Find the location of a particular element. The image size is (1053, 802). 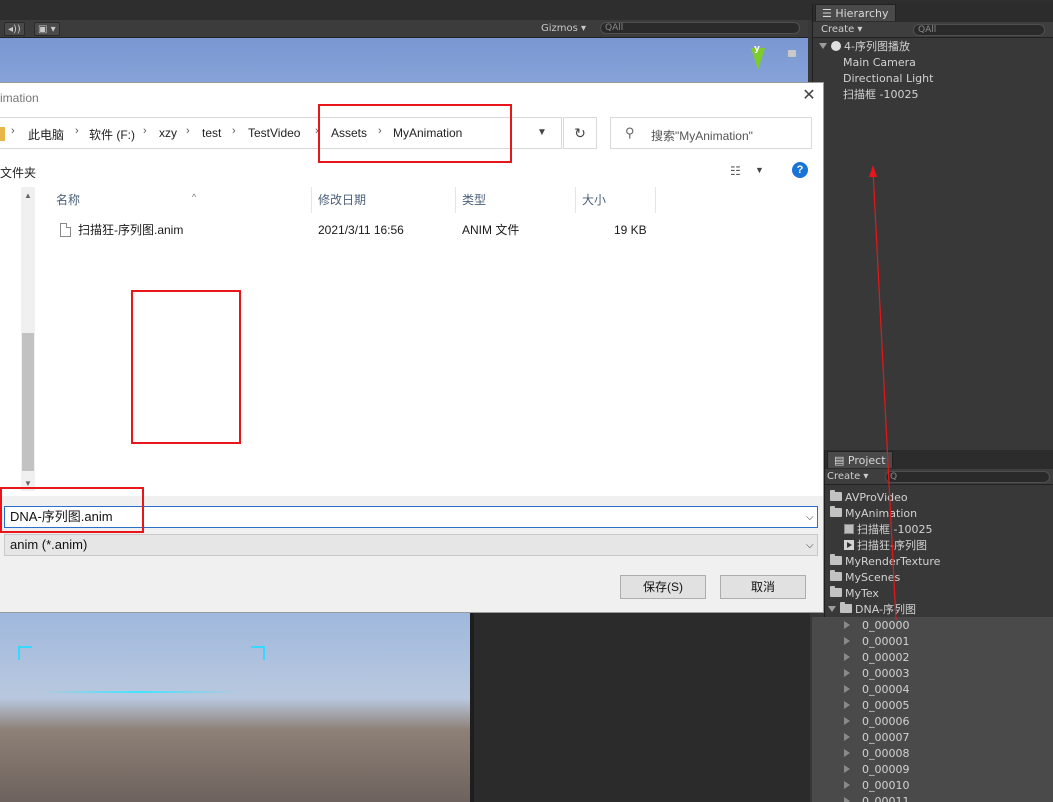

annotation-arrow is located at coordinates (883, 393).